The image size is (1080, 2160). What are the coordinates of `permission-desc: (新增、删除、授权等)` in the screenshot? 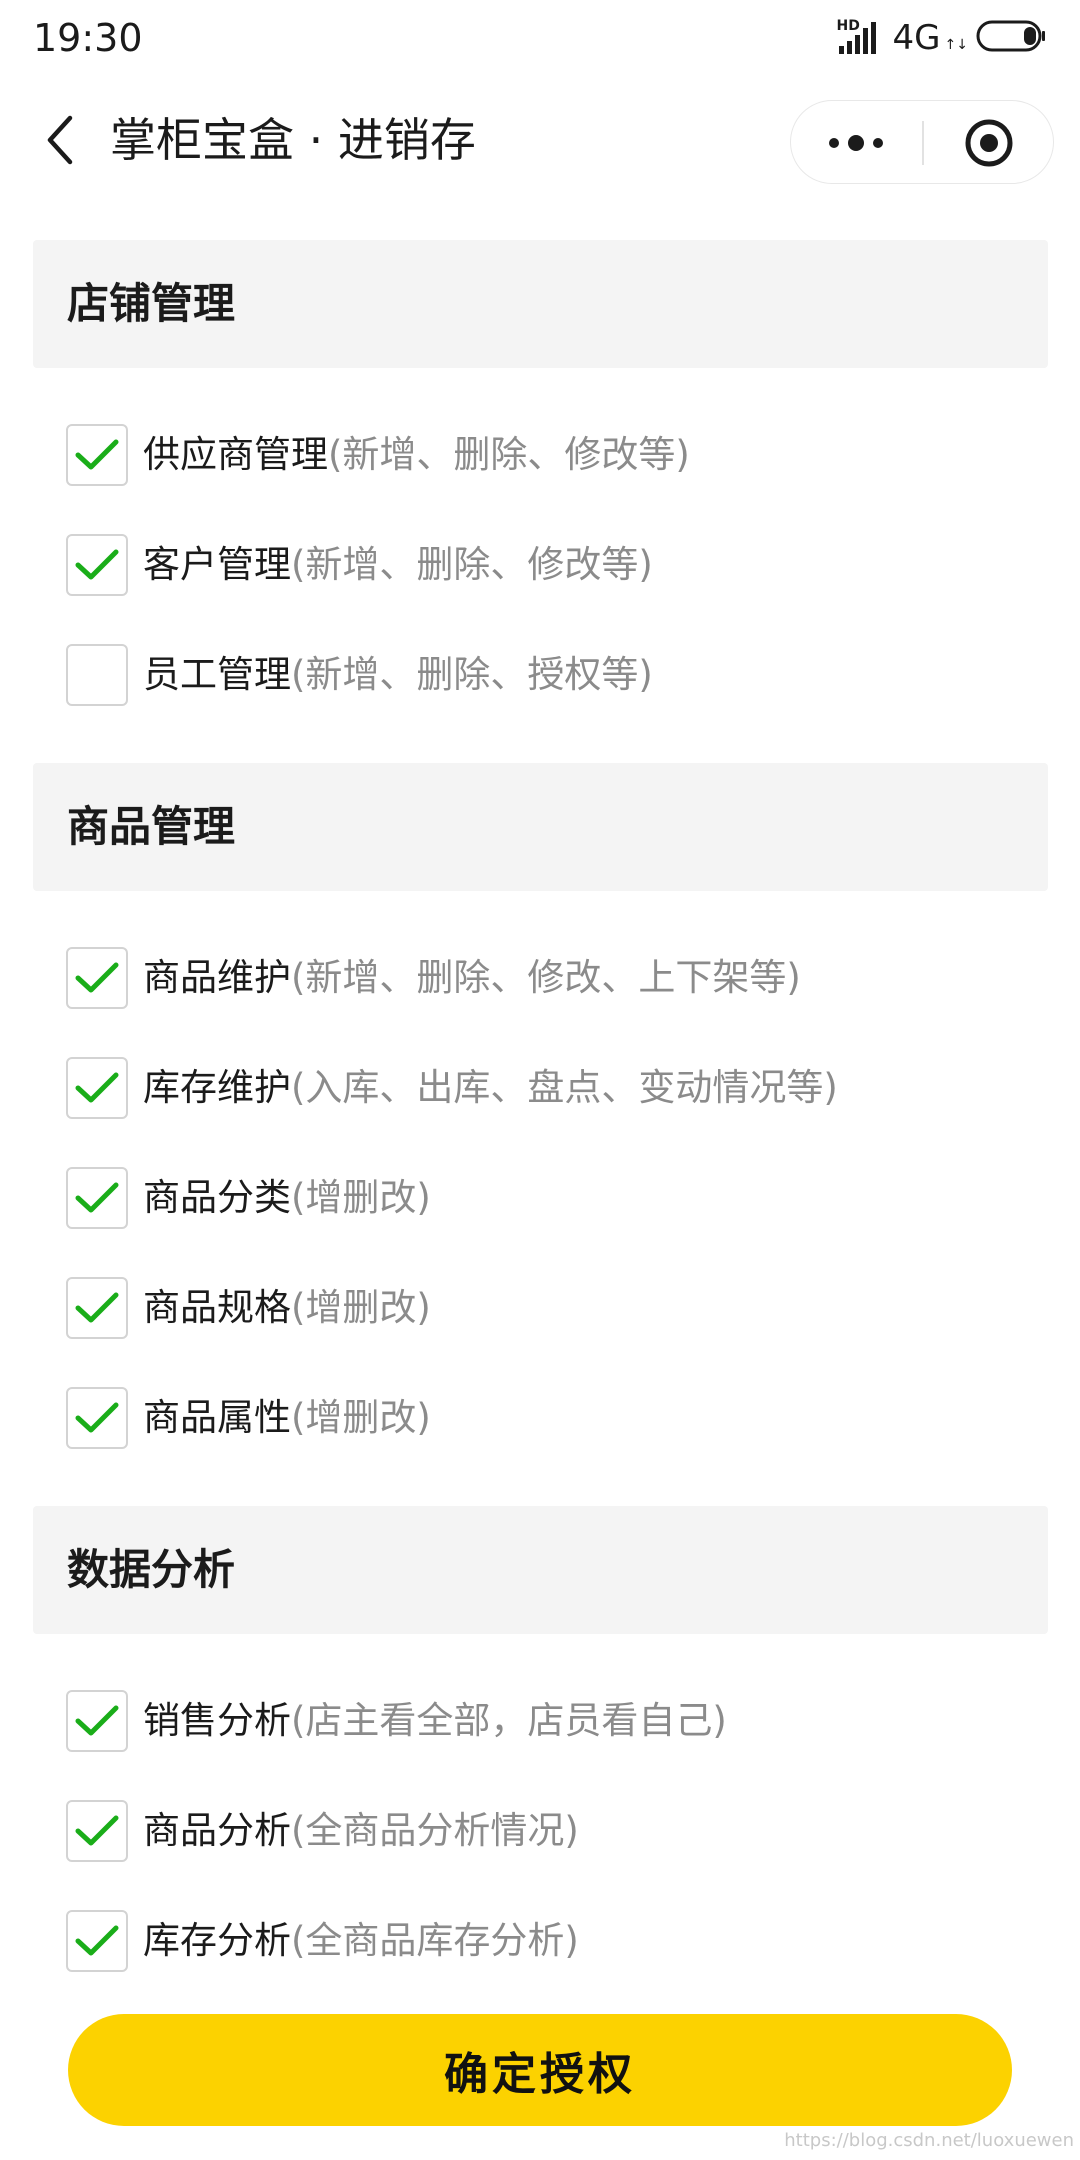 It's located at (472, 674).